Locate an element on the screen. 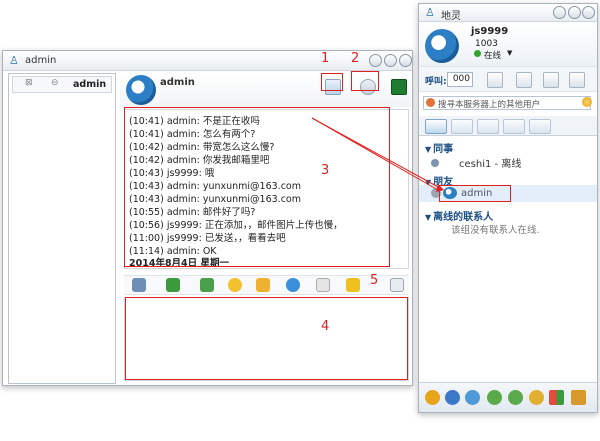 The image size is (600, 441). group-icon is located at coordinates (536, 397).